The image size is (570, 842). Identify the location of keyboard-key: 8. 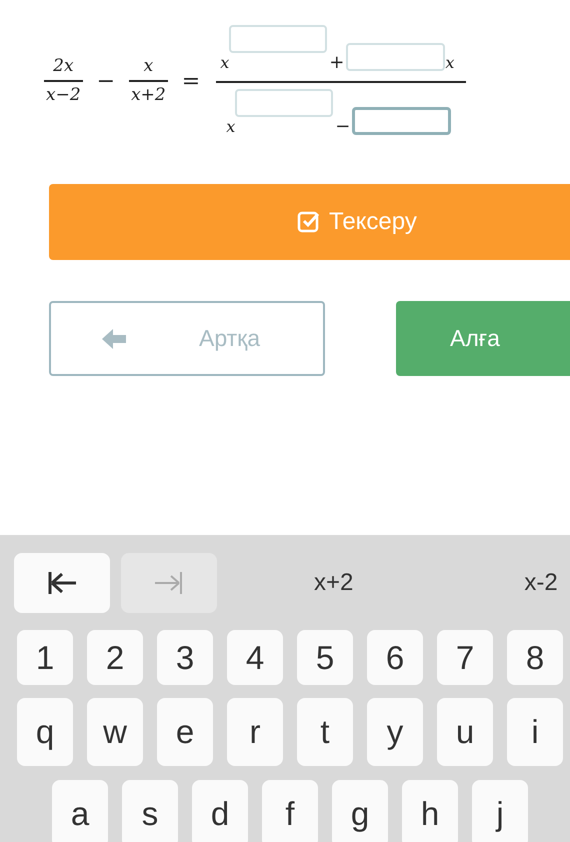
(535, 657).